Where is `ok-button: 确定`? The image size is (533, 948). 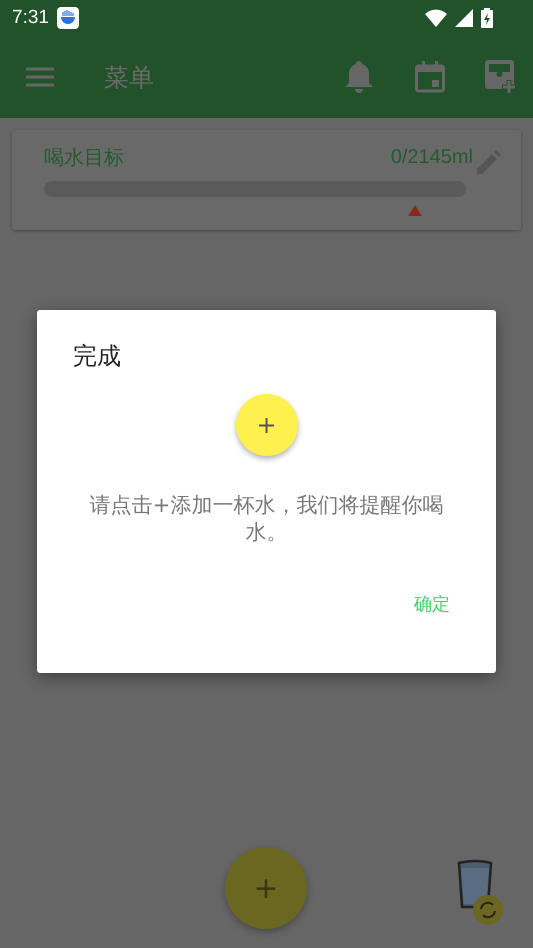 ok-button: 确定 is located at coordinates (432, 604).